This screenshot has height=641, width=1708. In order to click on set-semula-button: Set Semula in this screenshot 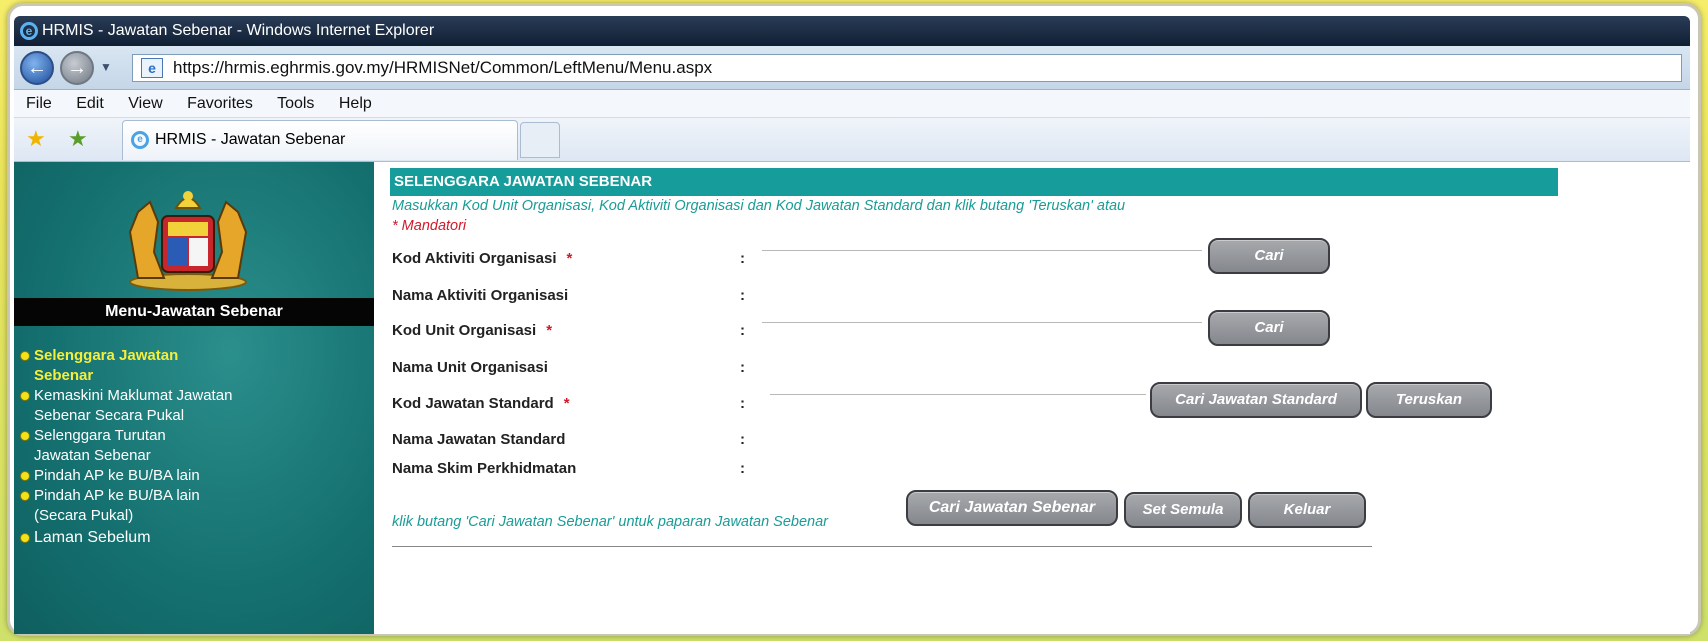, I will do `click(1183, 510)`.